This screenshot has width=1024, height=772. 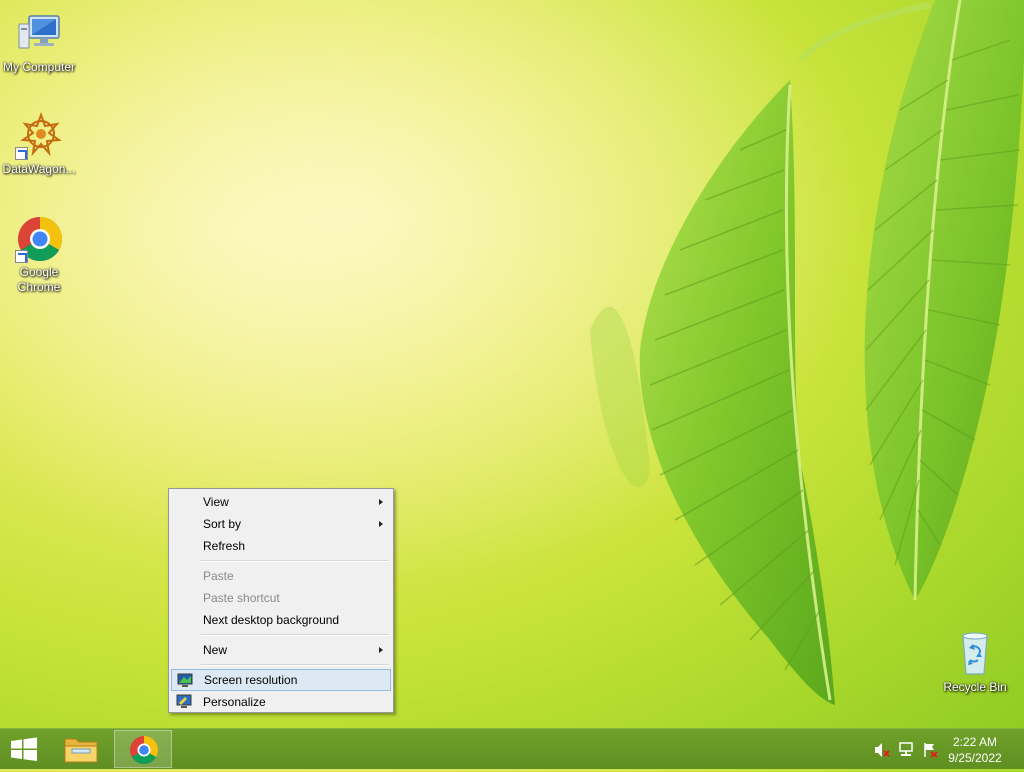 What do you see at coordinates (882, 750) in the screenshot?
I see `volume-muted-icon` at bounding box center [882, 750].